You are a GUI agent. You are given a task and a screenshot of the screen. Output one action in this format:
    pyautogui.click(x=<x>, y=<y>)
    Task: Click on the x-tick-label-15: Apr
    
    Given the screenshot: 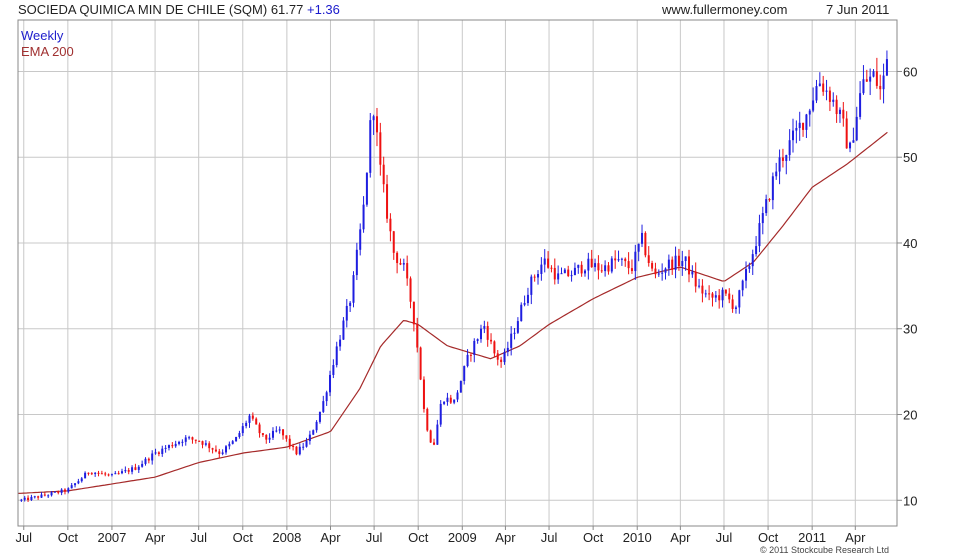 What is the action you would take?
    pyautogui.click(x=680, y=537)
    